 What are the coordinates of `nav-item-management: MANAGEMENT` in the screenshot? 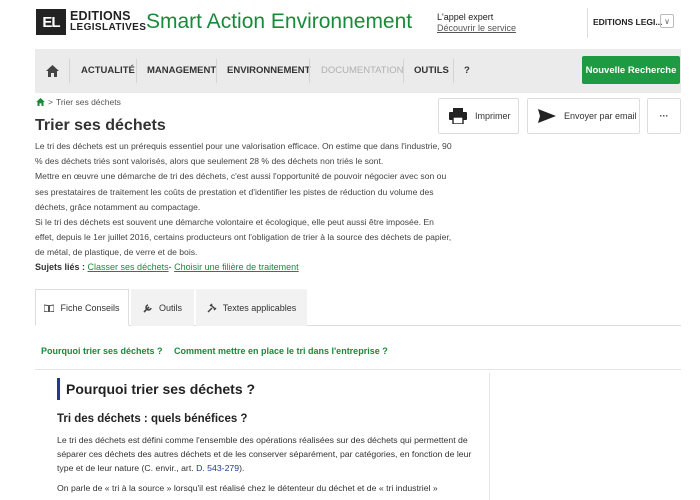 It's located at (181, 71).